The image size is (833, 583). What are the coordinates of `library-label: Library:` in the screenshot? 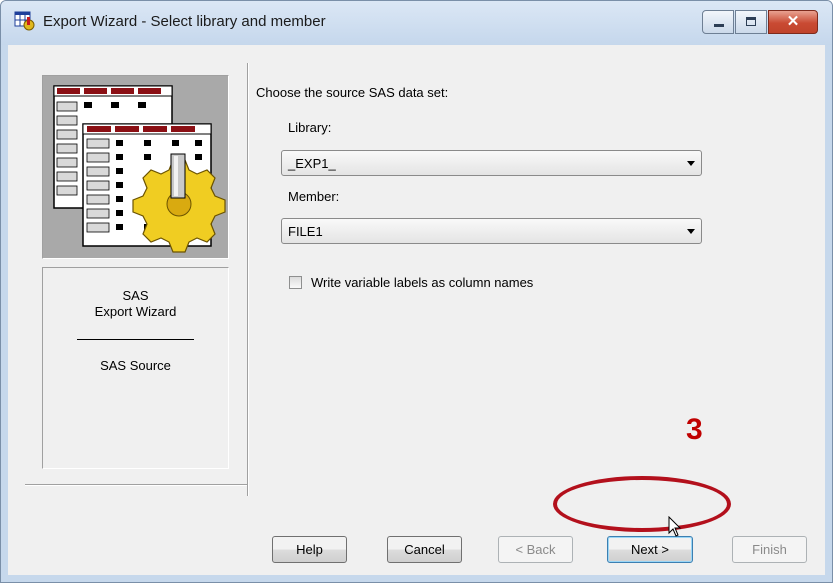 It's located at (310, 127).